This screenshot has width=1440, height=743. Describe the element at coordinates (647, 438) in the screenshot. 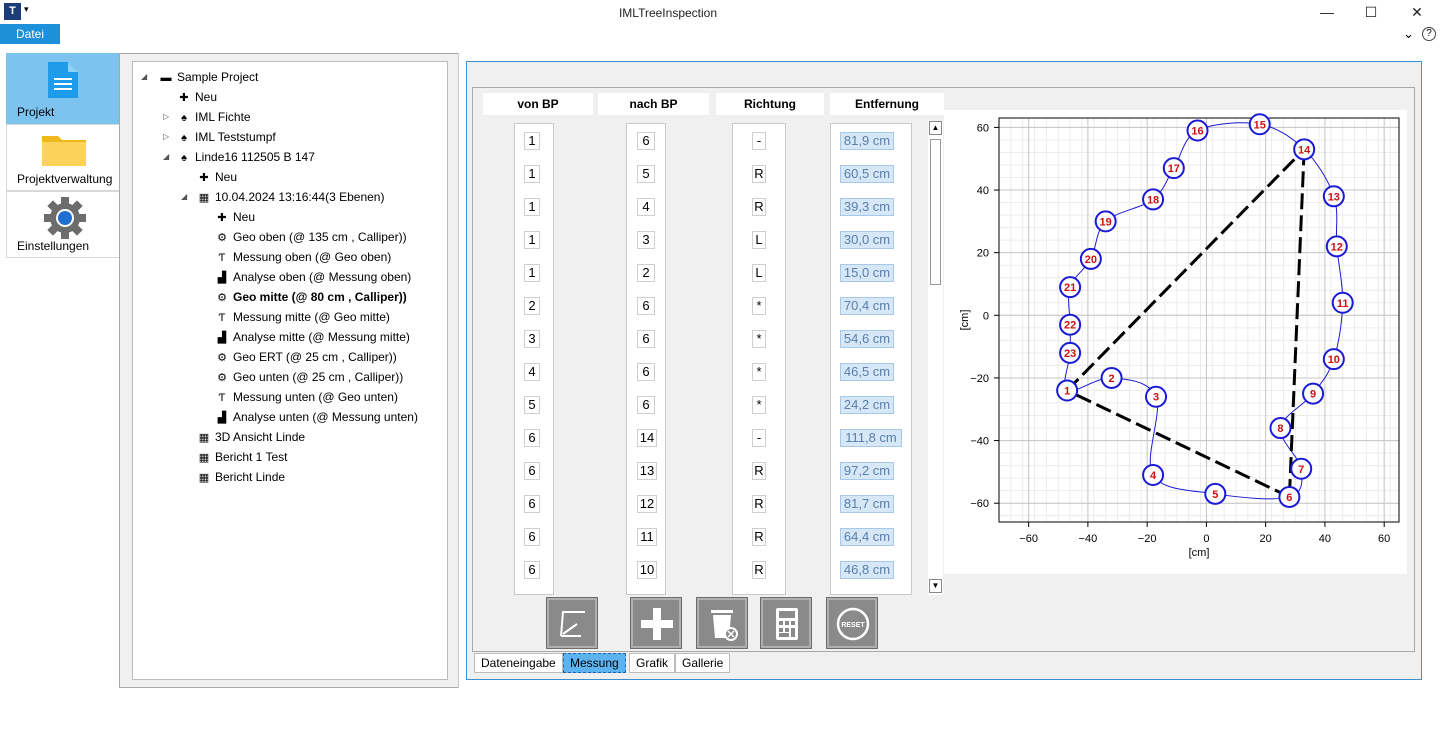

I see `table-cell: 14` at that location.